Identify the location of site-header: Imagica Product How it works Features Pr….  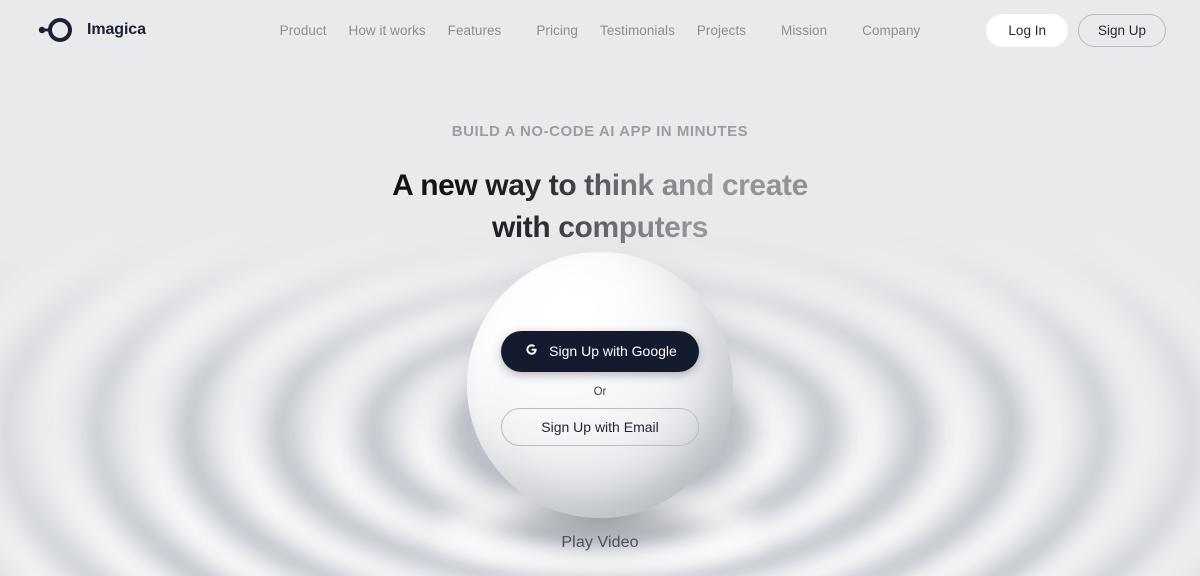
(600, 30).